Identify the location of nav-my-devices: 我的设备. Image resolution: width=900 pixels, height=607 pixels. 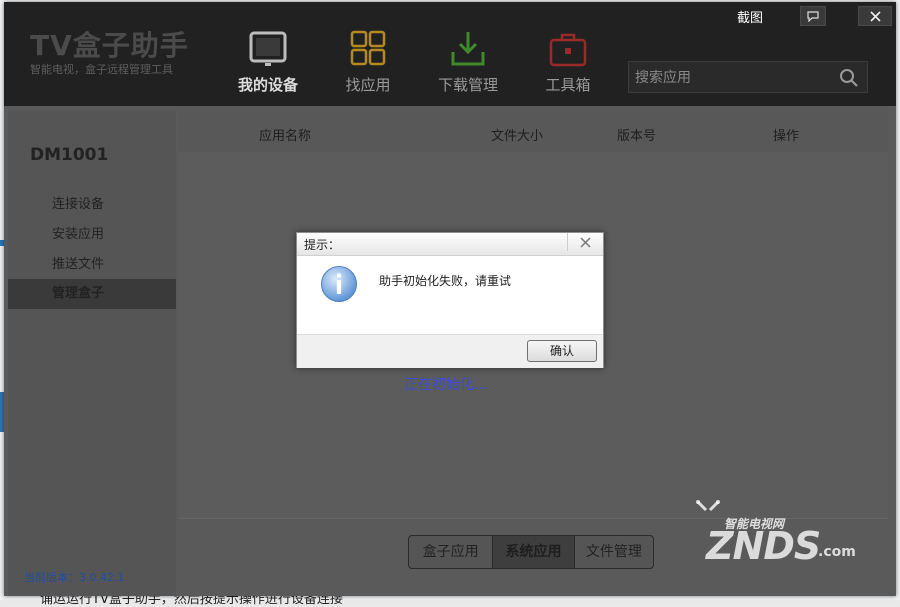
(268, 66).